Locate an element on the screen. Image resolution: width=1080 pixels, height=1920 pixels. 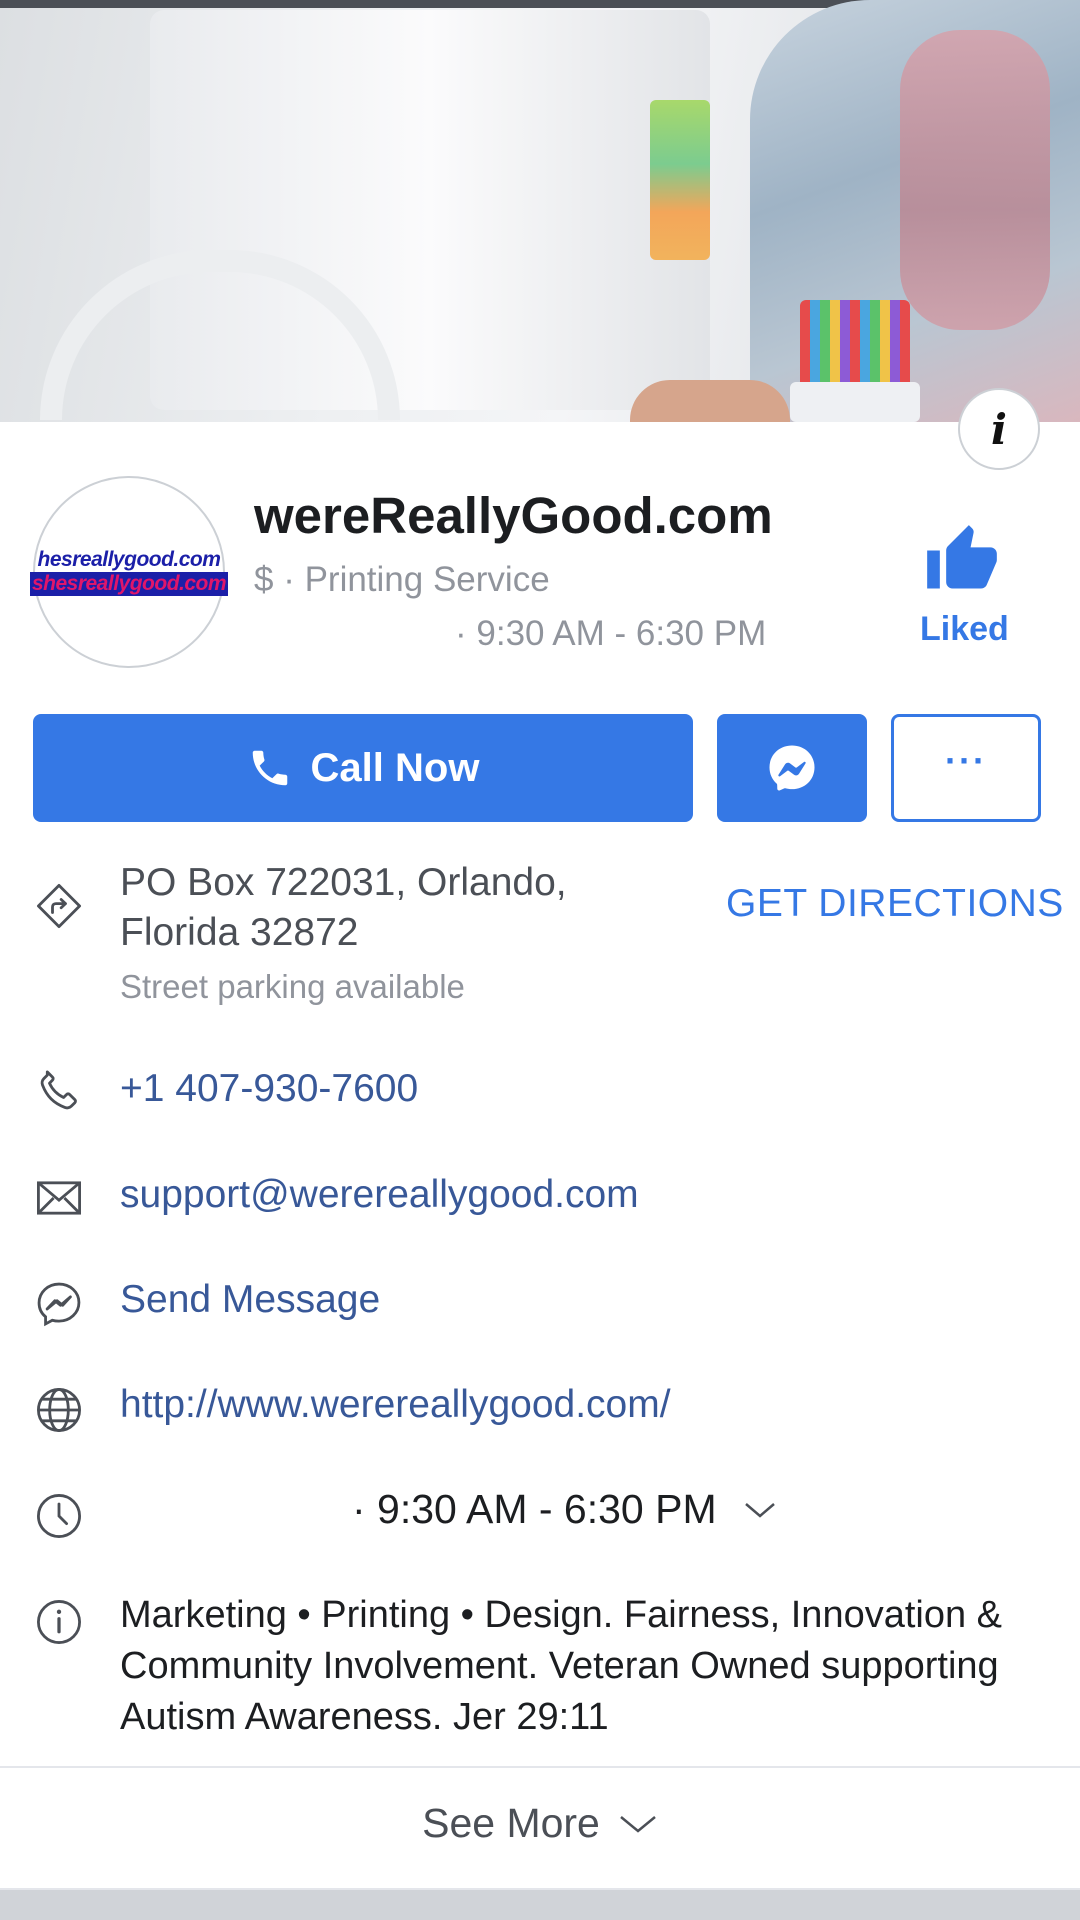
liked-label: Liked is located at coordinates (964, 629).